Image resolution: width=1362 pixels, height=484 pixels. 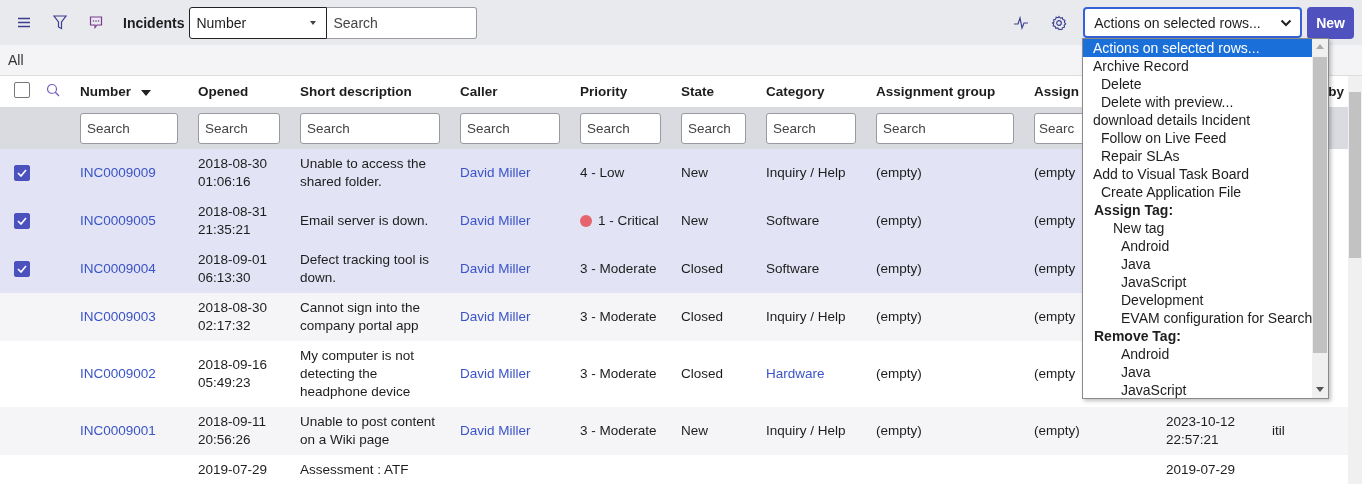 What do you see at coordinates (223, 91) in the screenshot?
I see `column-header: Opened` at bounding box center [223, 91].